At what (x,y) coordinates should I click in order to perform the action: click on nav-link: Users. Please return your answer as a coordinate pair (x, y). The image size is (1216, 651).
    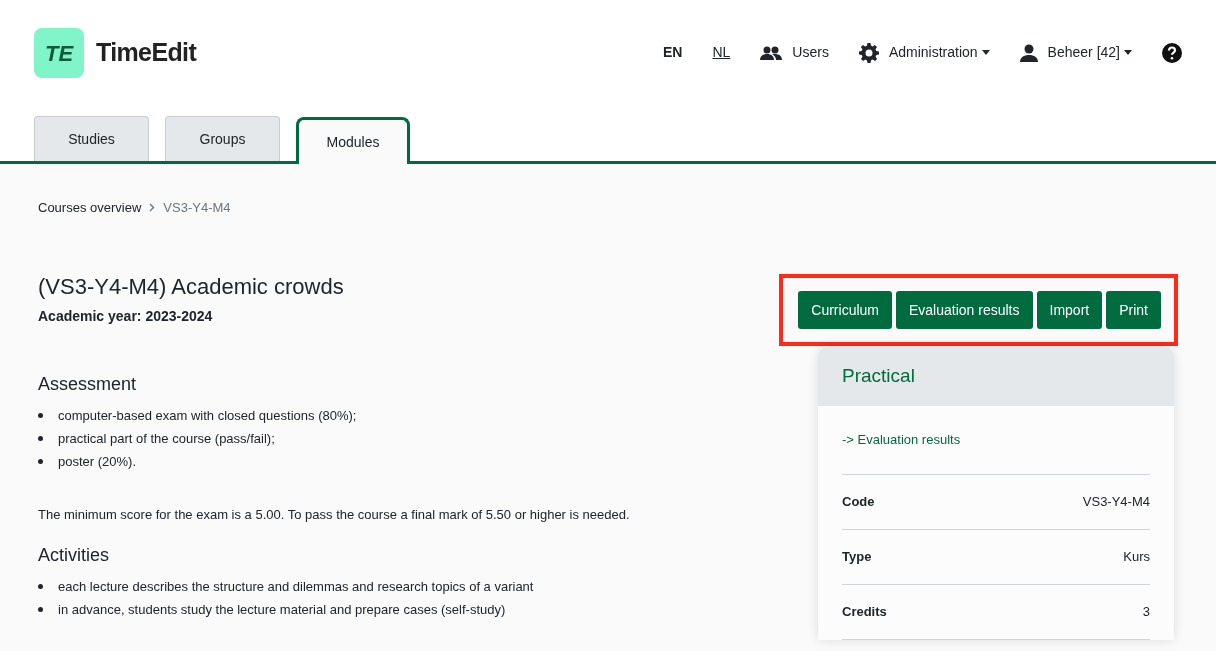
    Looking at the image, I should click on (794, 52).